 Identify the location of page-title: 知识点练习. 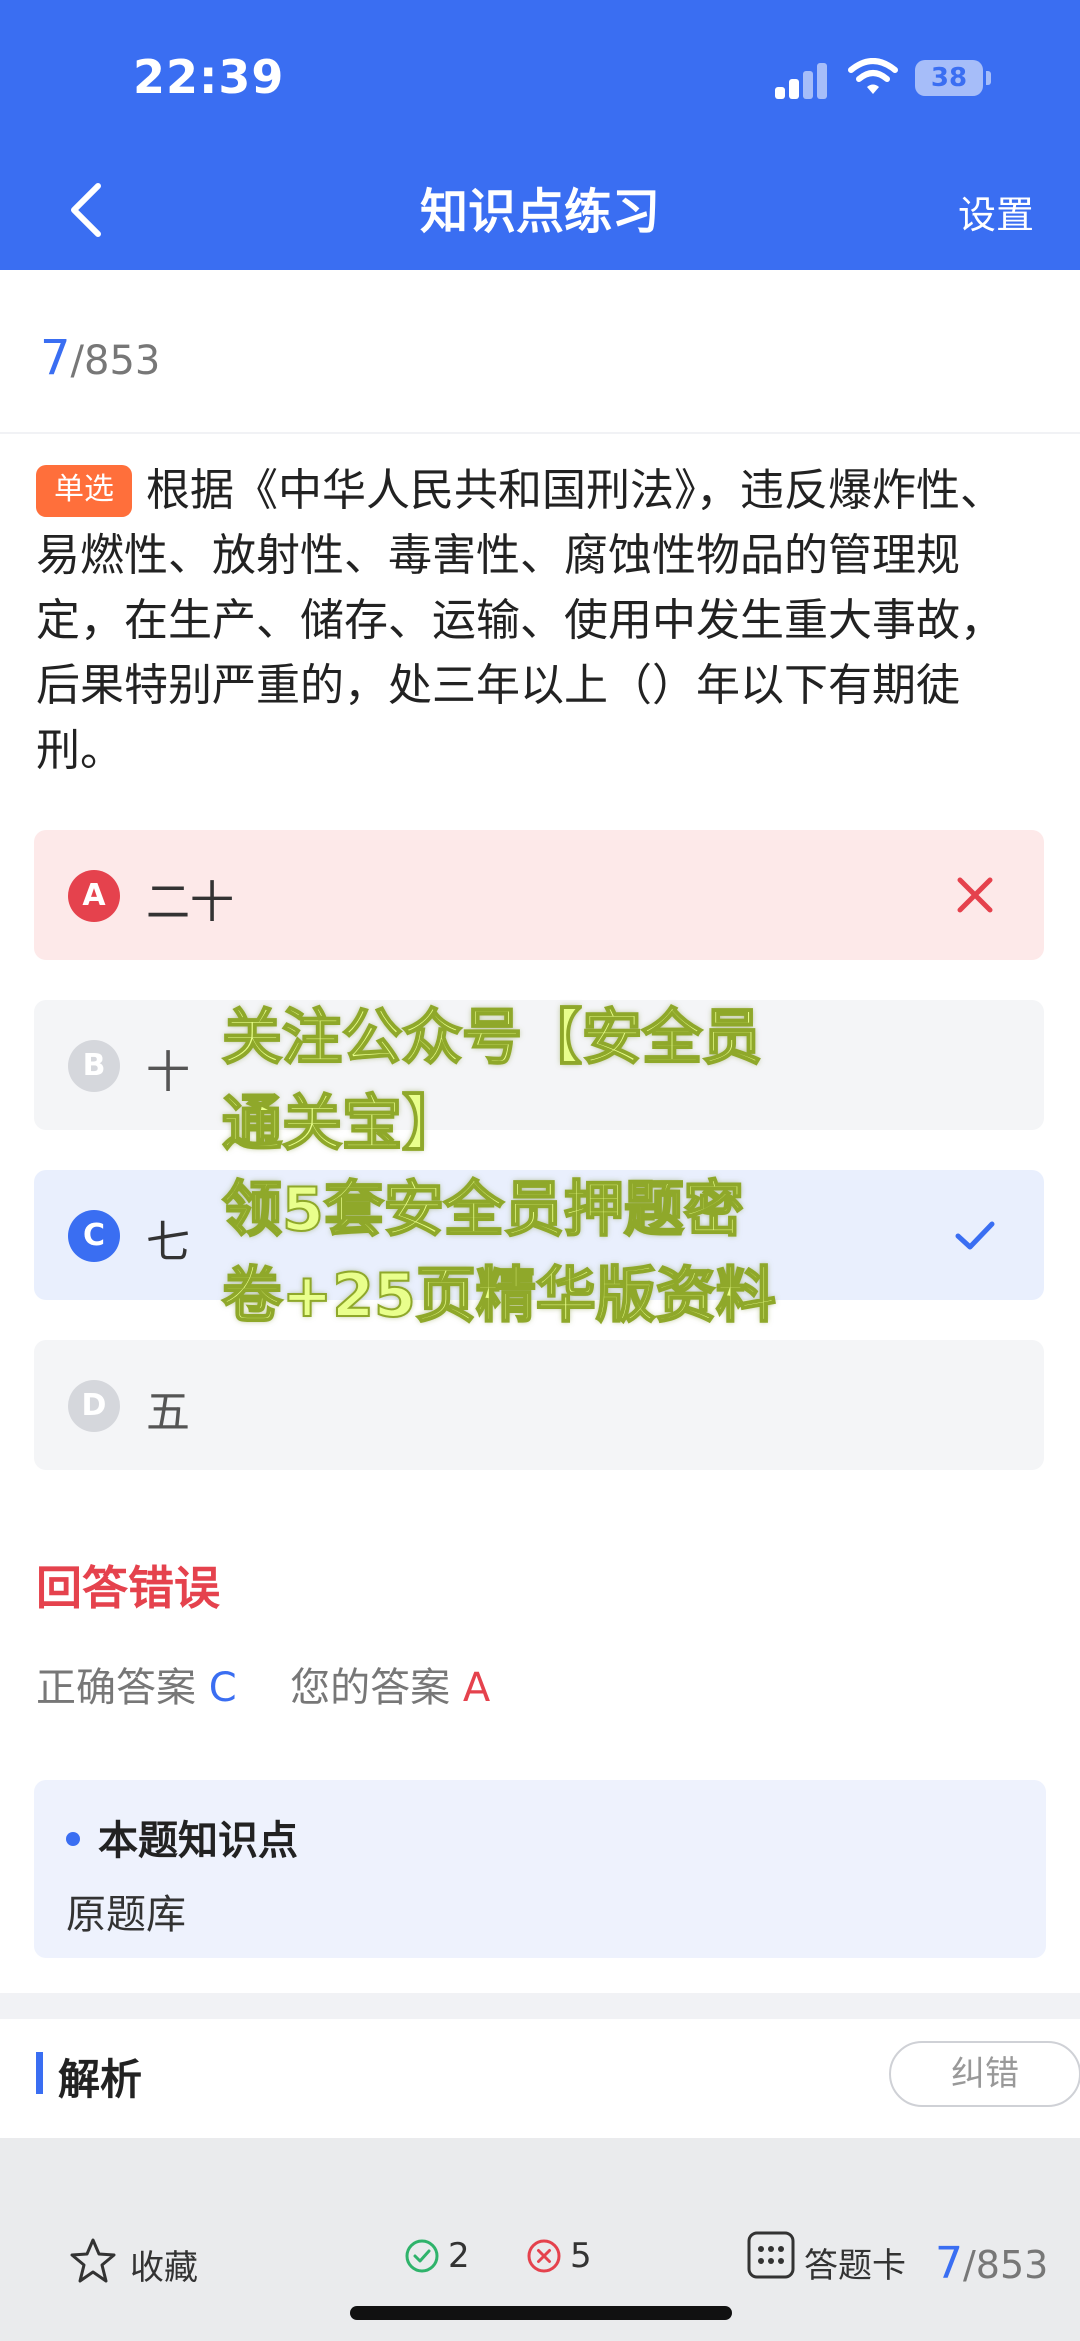
(539, 212).